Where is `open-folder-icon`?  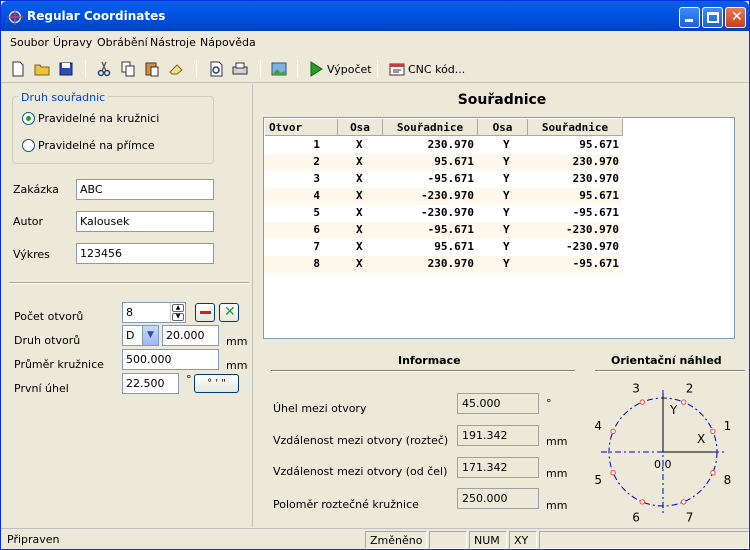 open-folder-icon is located at coordinates (42, 69).